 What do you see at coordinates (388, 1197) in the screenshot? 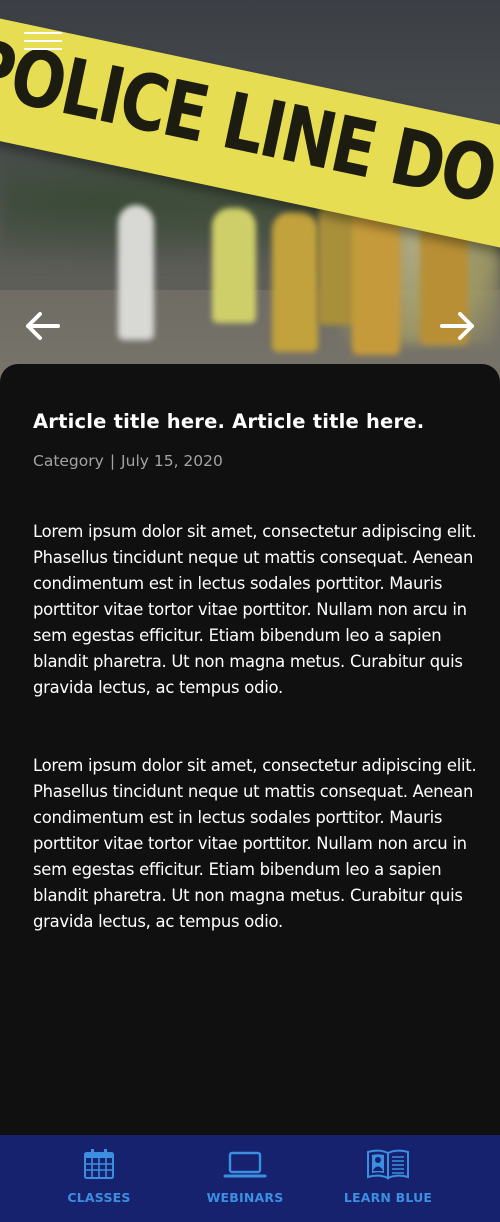
I see `nav-label: LEARN BLUE` at bounding box center [388, 1197].